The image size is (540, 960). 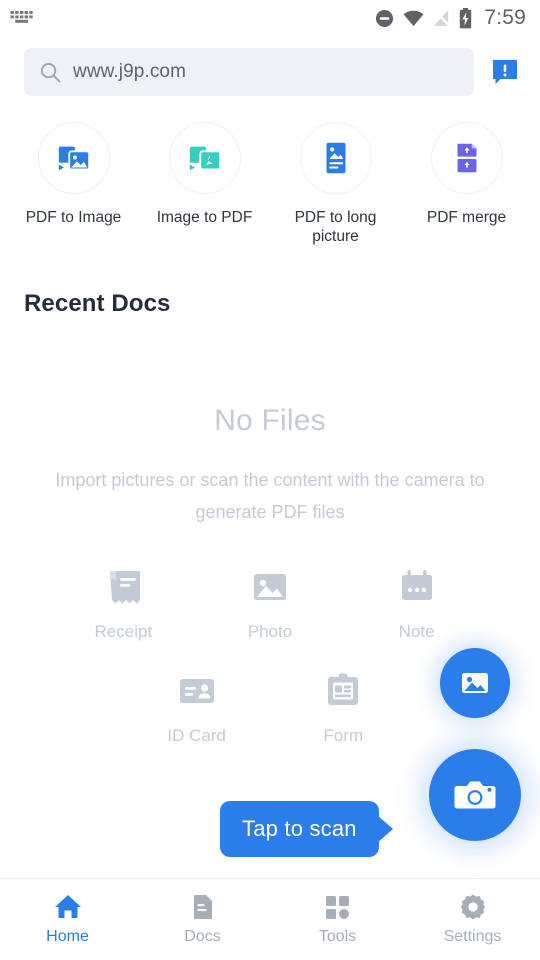 I want to click on quick-action-pdf-to-long-picture: PDF to long picture, so click(x=335, y=184).